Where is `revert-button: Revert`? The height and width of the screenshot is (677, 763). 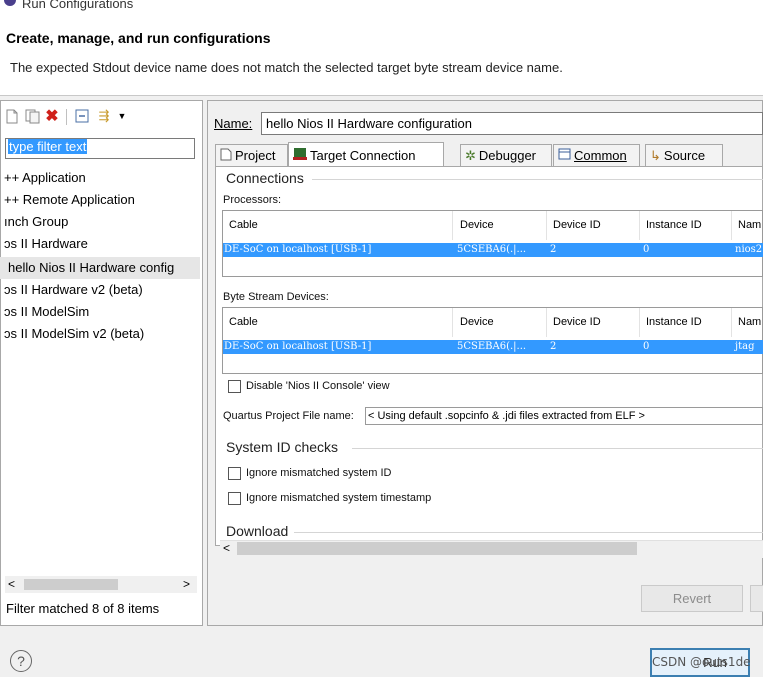
revert-button: Revert is located at coordinates (692, 598).